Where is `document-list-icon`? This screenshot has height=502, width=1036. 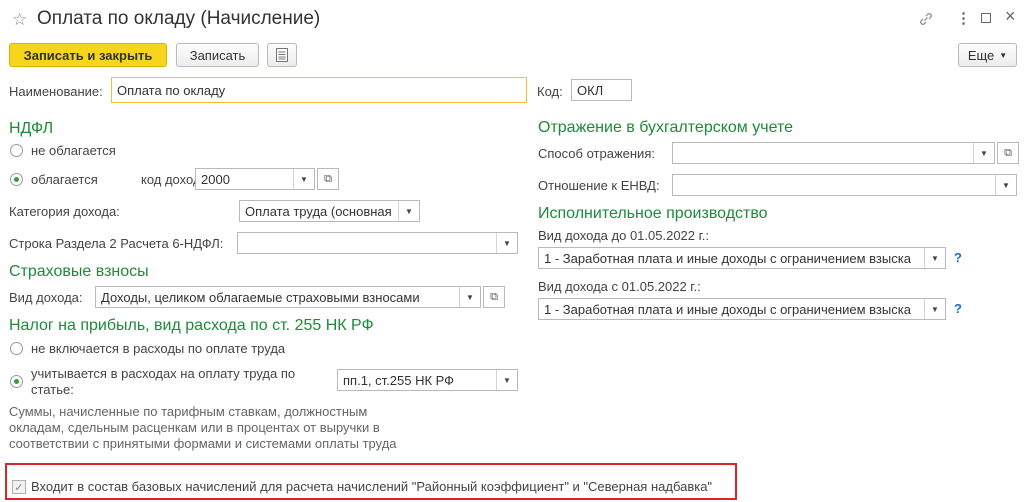 document-list-icon is located at coordinates (282, 55).